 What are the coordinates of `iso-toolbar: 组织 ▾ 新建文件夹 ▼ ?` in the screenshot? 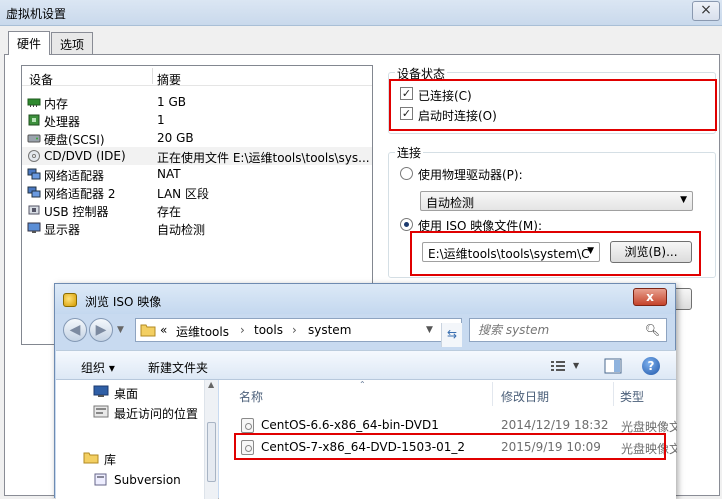 It's located at (366, 365).